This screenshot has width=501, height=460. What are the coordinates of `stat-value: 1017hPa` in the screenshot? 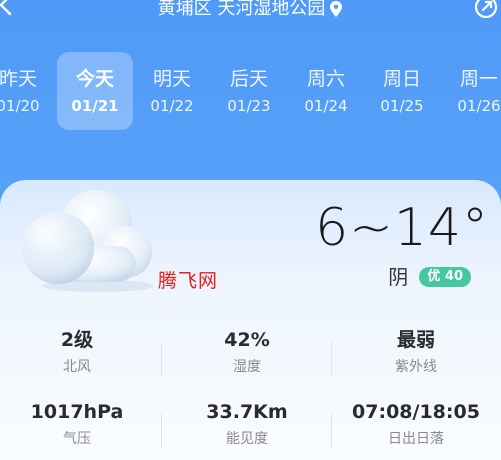 It's located at (77, 412).